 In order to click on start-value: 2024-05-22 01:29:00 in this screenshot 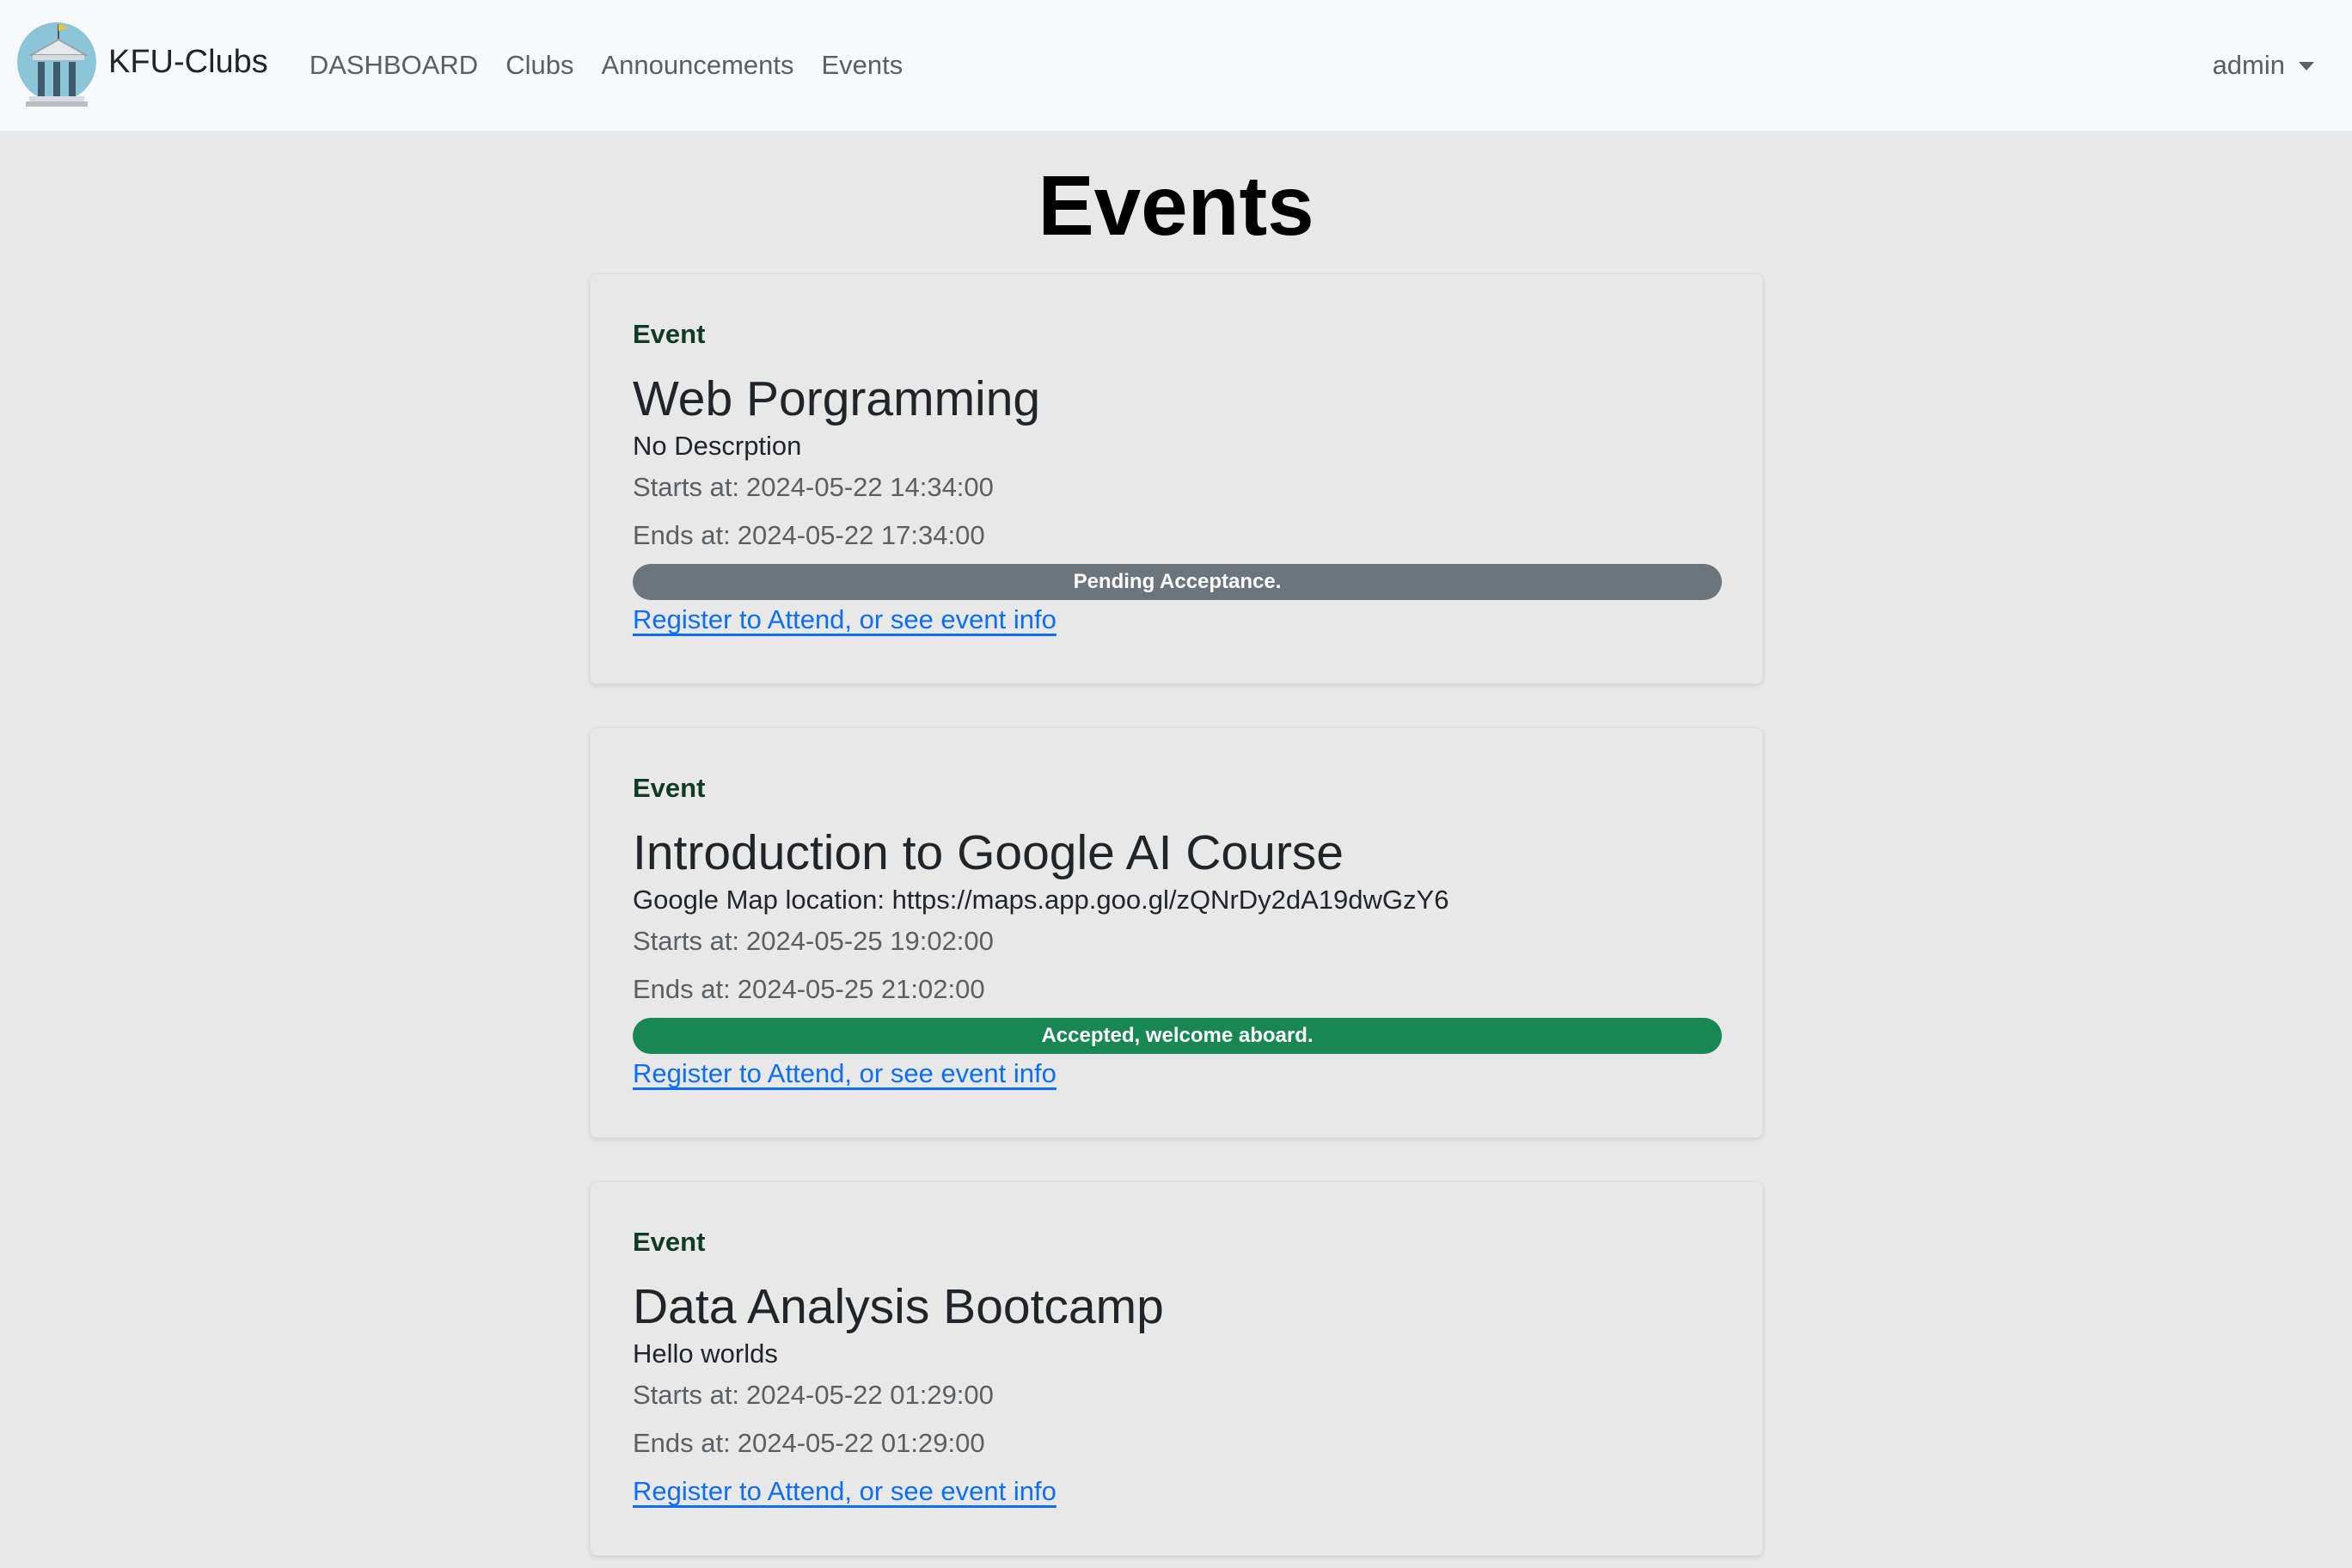, I will do `click(870, 1395)`.